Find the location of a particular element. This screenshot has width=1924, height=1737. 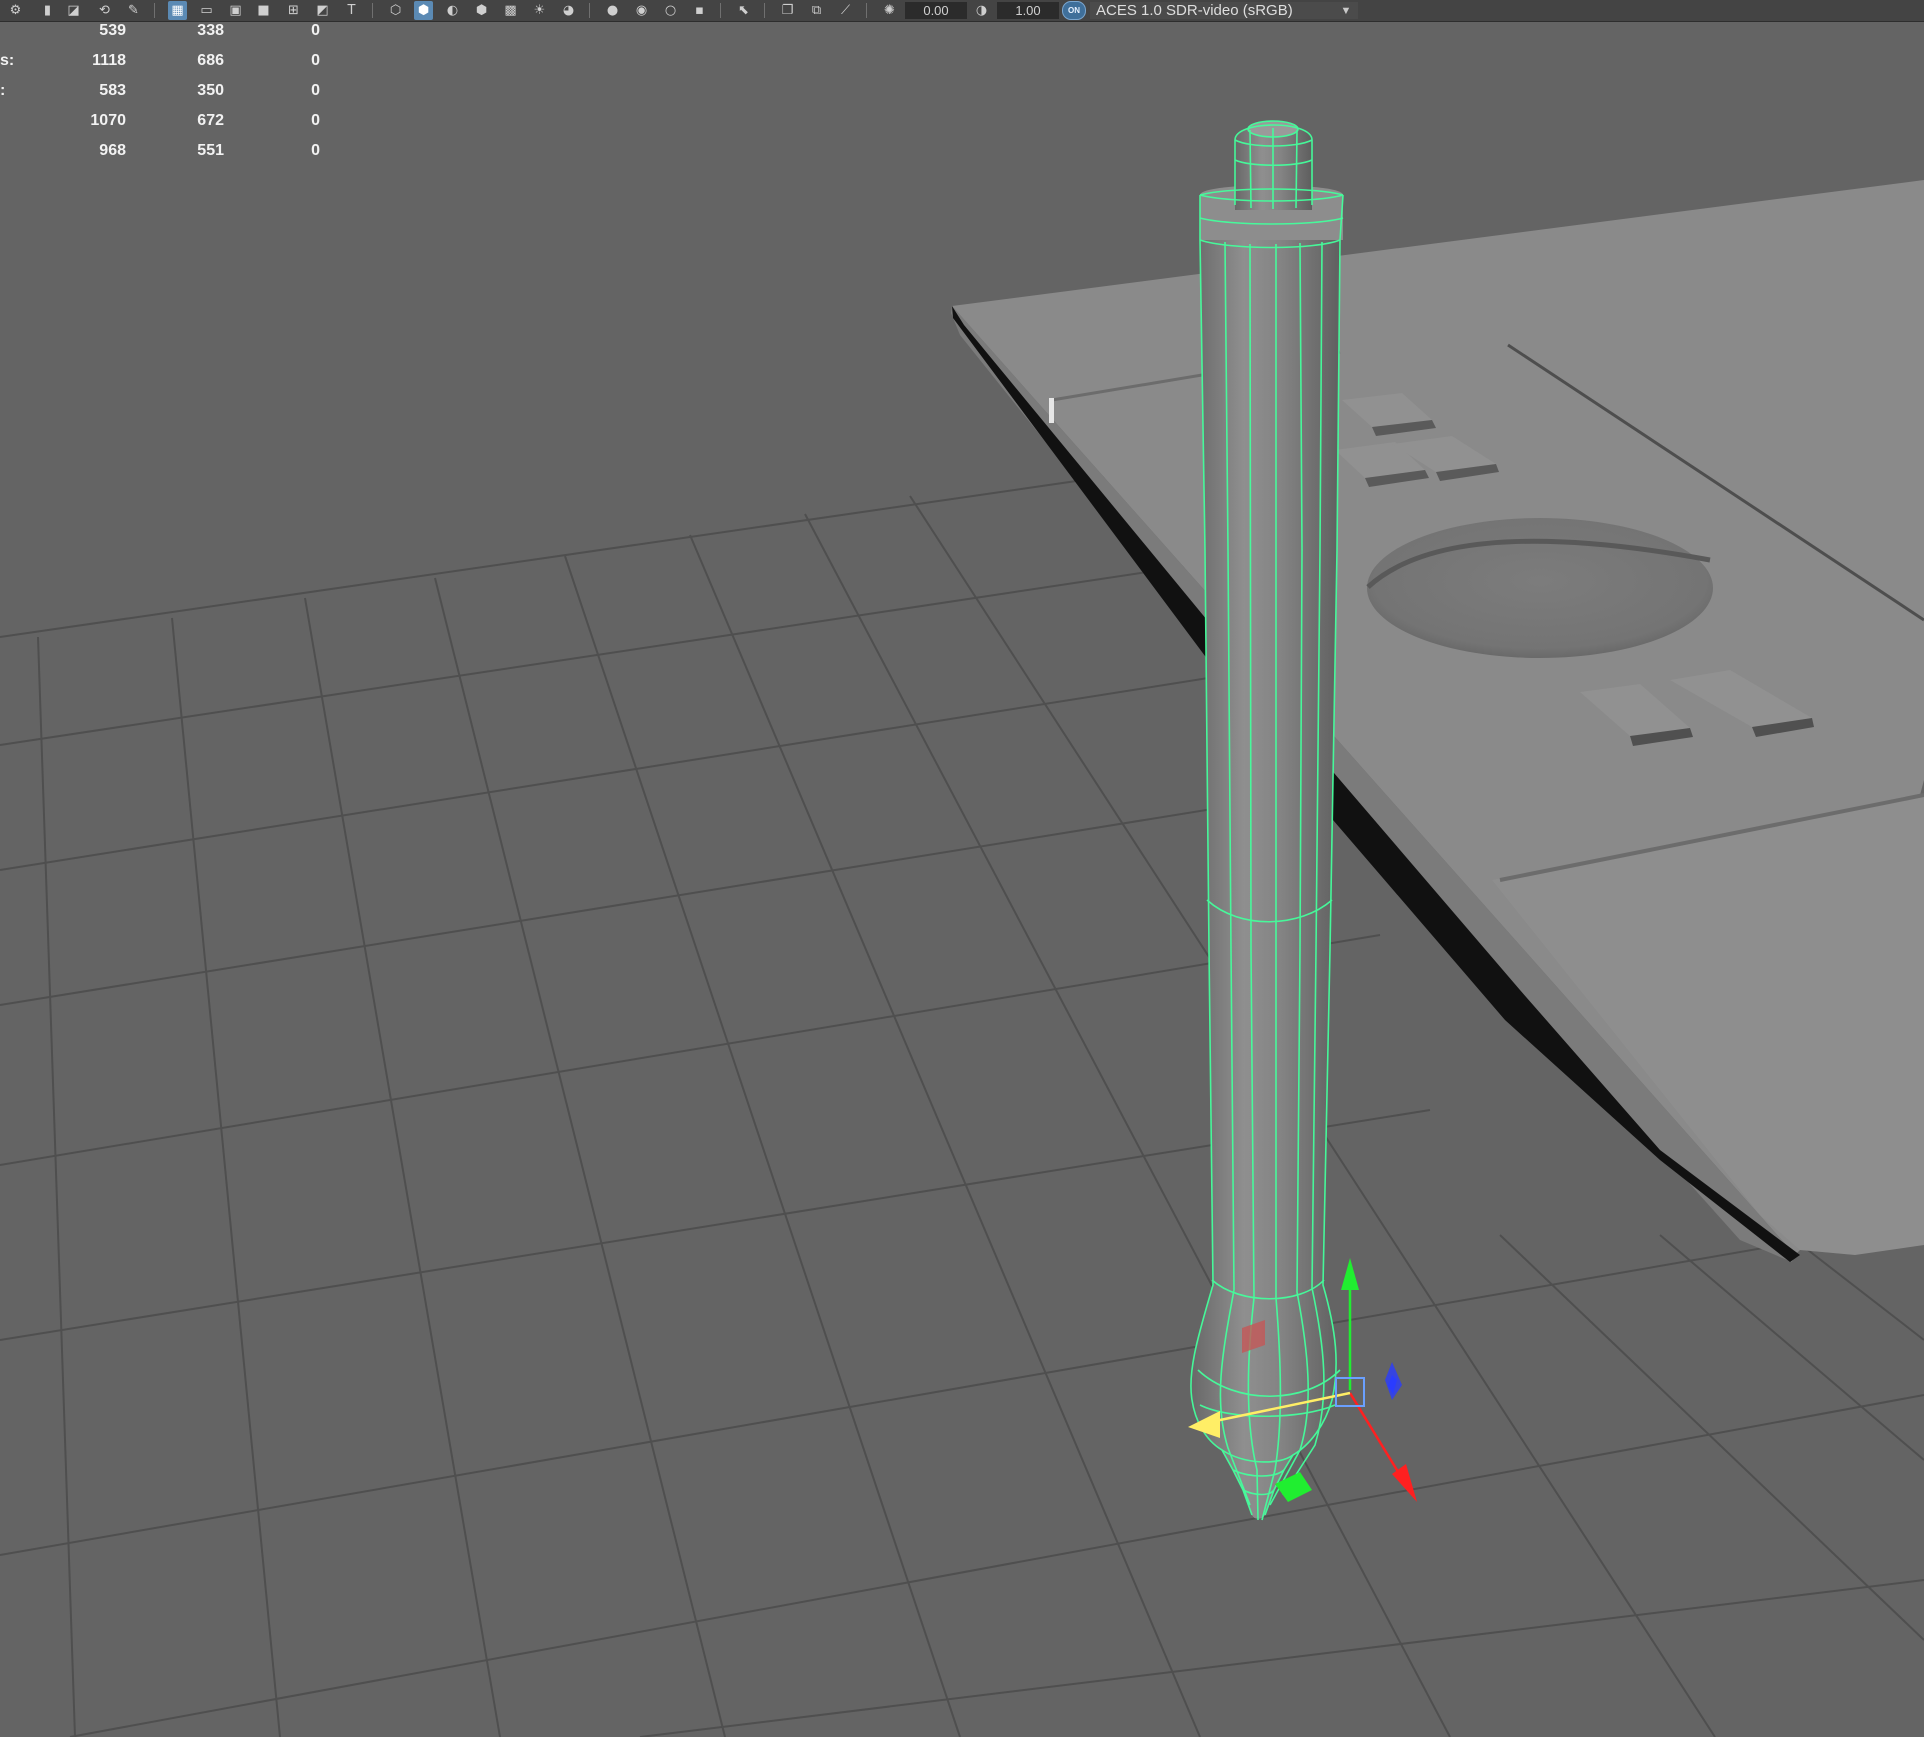

film-gate-icon: ▭ is located at coordinates (206, 10).